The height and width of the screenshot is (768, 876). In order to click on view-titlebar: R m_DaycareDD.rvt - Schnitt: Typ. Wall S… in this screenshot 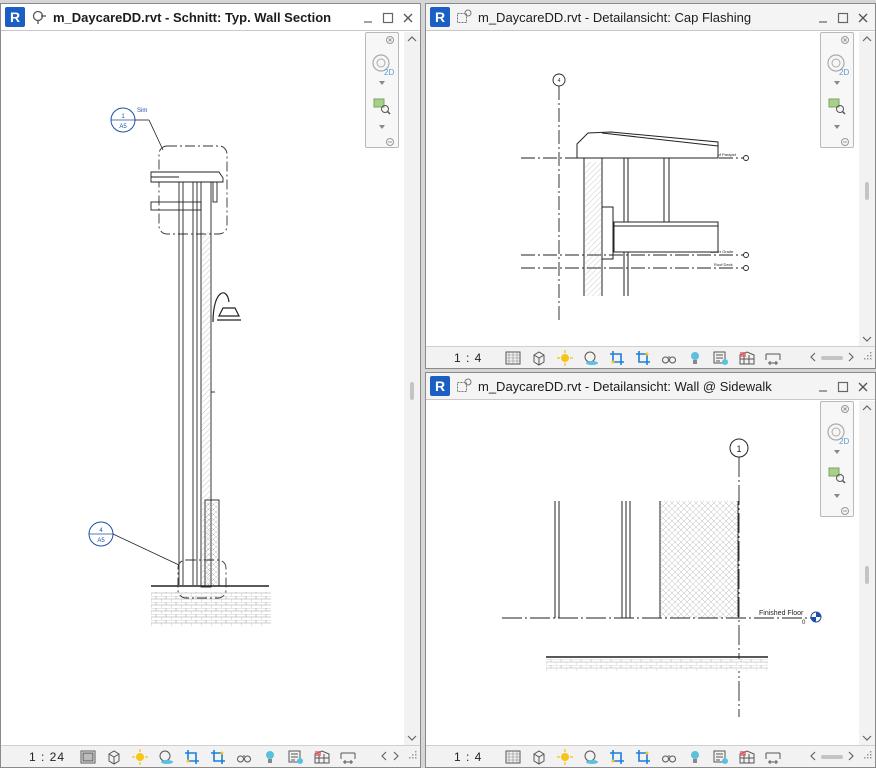, I will do `click(210, 17)`.